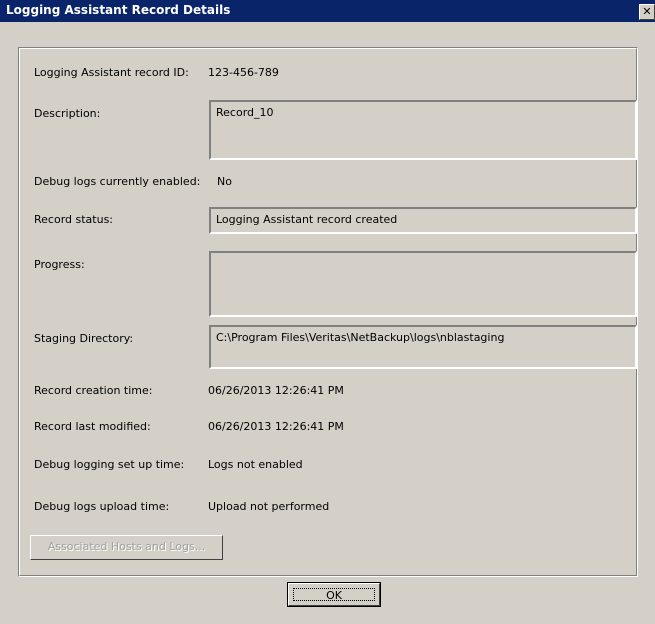 This screenshot has width=655, height=624. Describe the element at coordinates (307, 219) in the screenshot. I see `record-status-value: Logging Assistant record created` at that location.